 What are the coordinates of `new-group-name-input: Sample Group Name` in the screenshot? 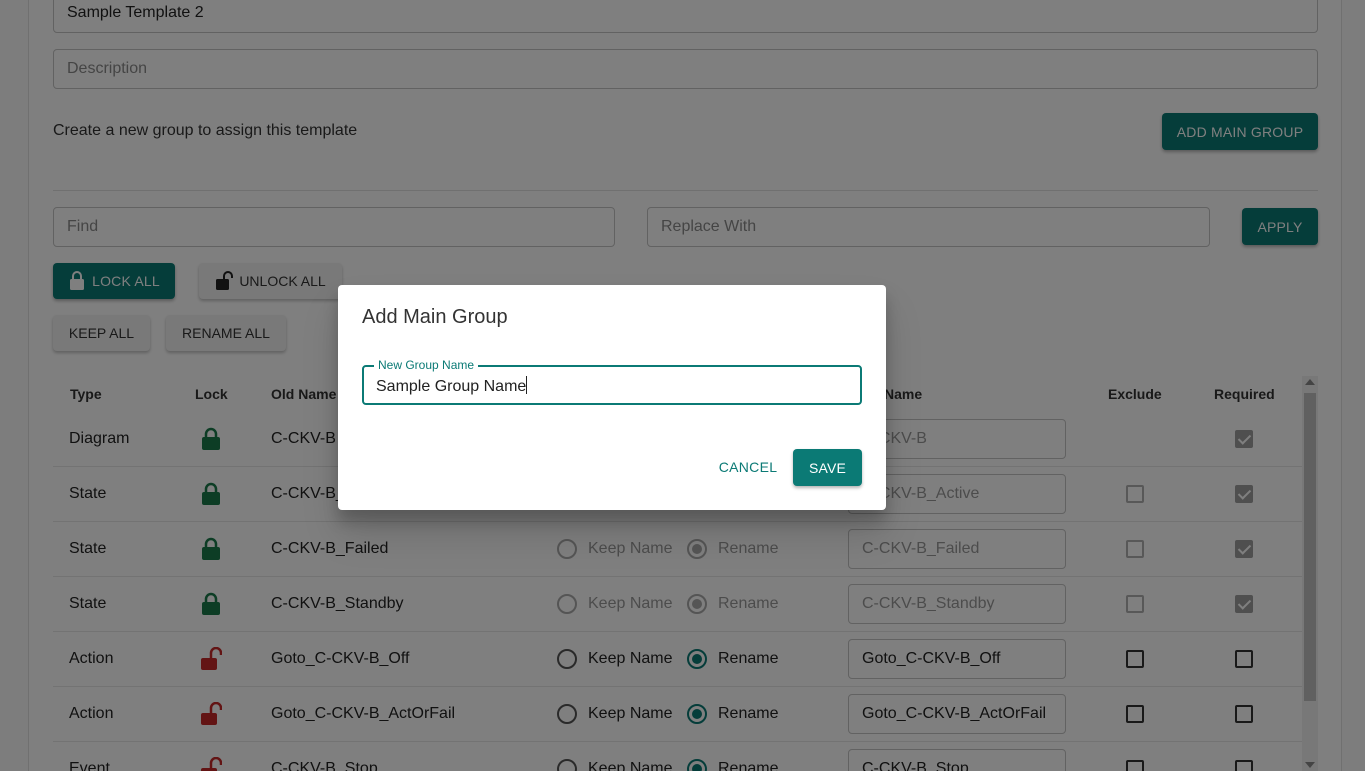 It's located at (452, 386).